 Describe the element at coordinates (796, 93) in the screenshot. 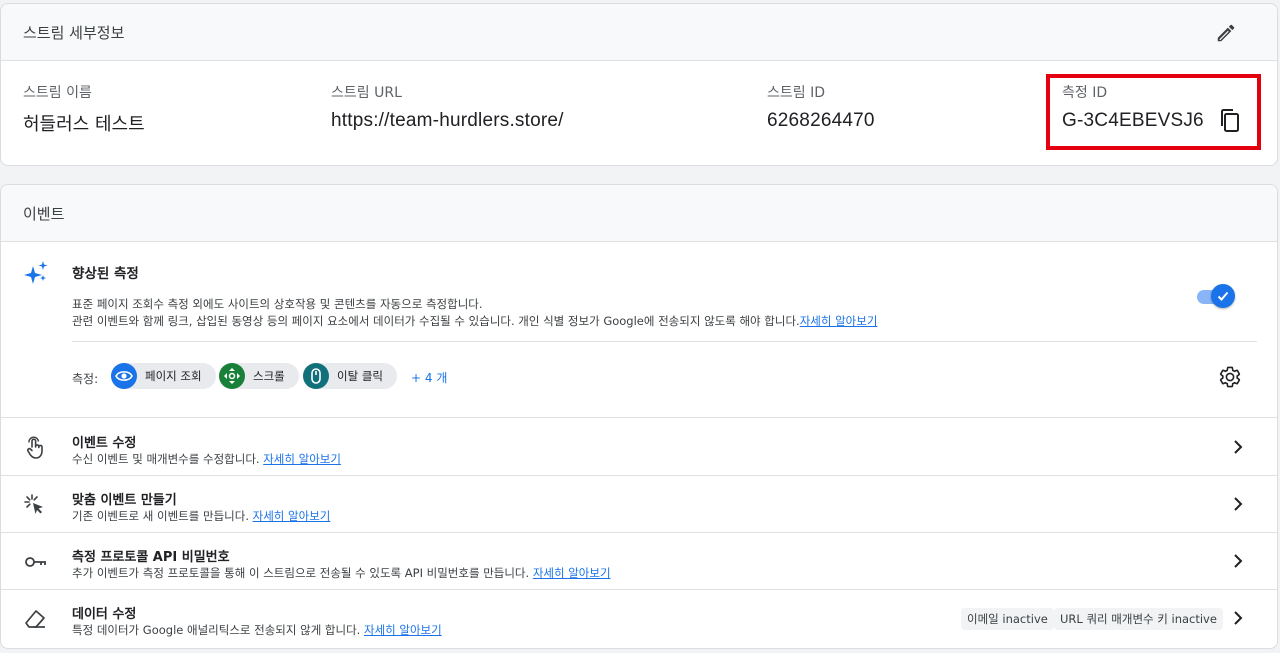

I see `stream-id-label: 스트림 ID` at that location.